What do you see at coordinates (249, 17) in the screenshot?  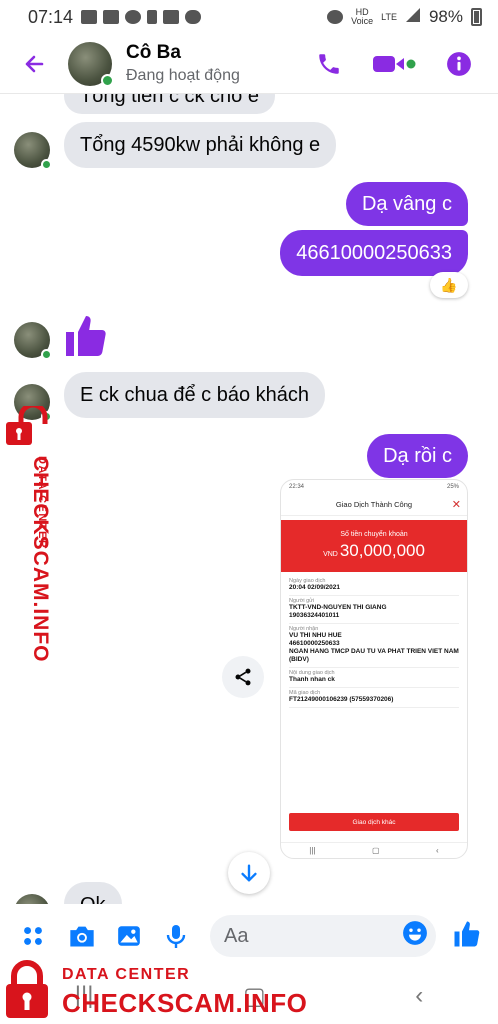 I see `status-bar: 07:14 HD Voice LTE 98%` at bounding box center [249, 17].